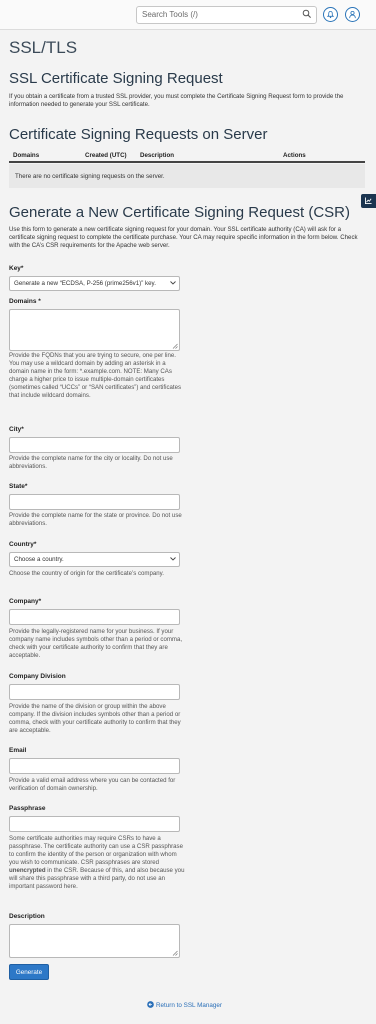 The width and height of the screenshot is (376, 1024). What do you see at coordinates (23, 544) in the screenshot?
I see `country-label: Country*` at bounding box center [23, 544].